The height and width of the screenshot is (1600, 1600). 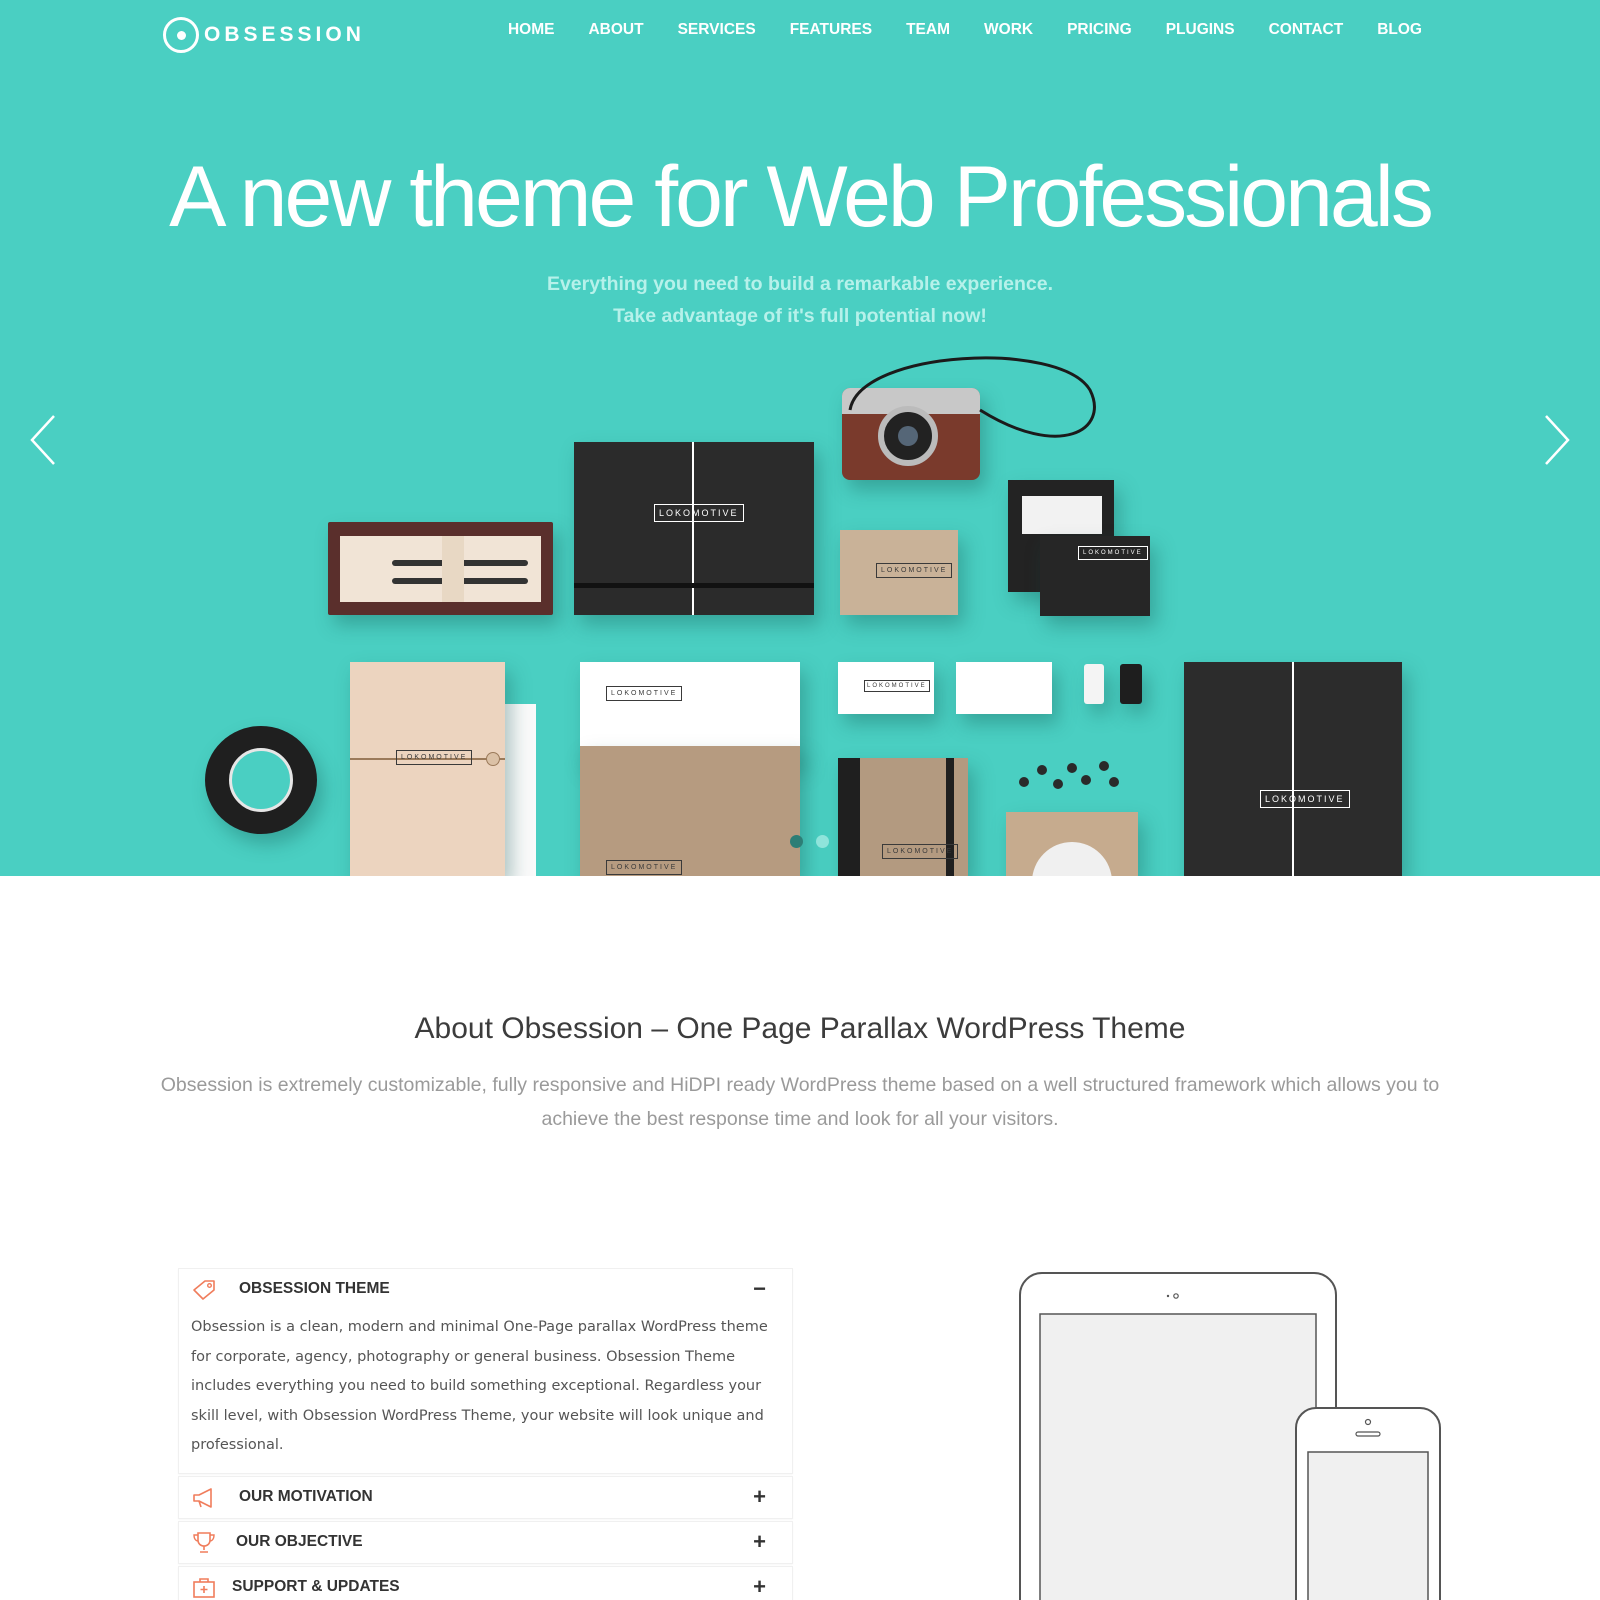 I want to click on site-logo: OBSESSION, so click(x=264, y=35).